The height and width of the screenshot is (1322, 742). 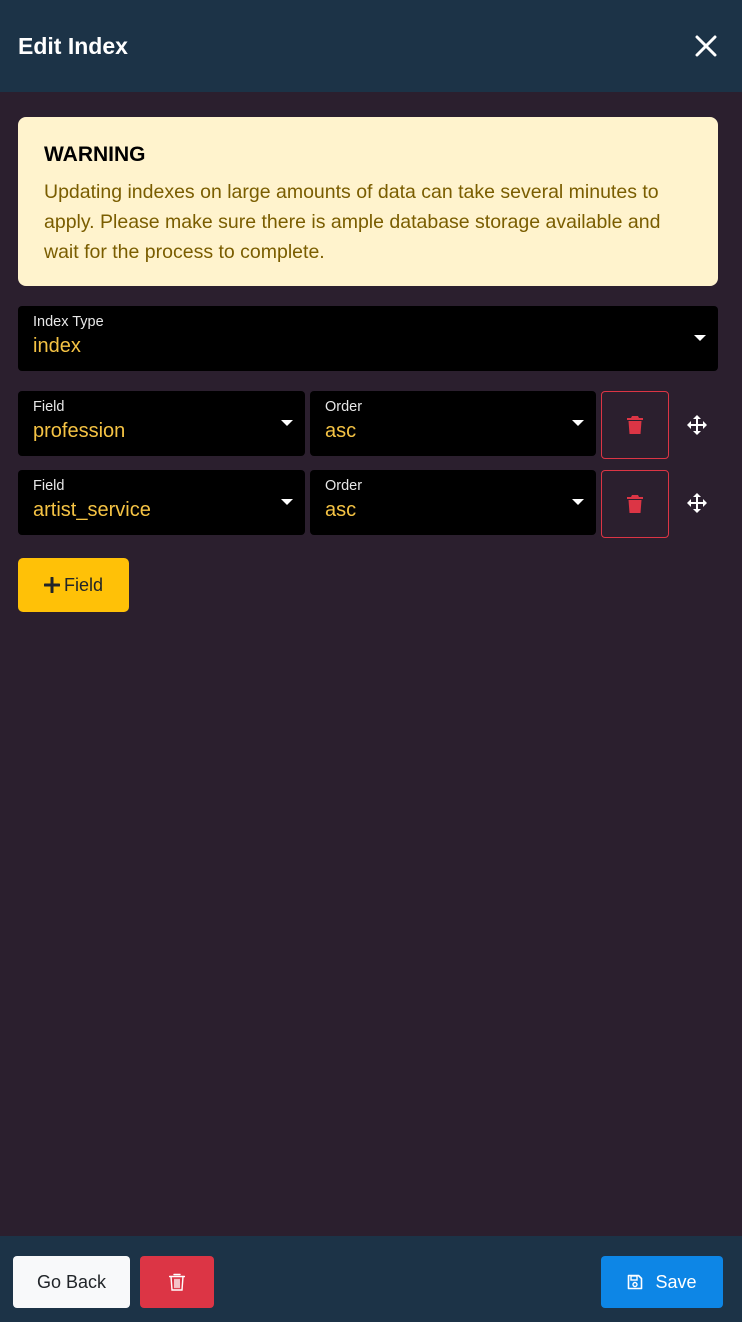 I want to click on delete-index-button, so click(x=177, y=1282).